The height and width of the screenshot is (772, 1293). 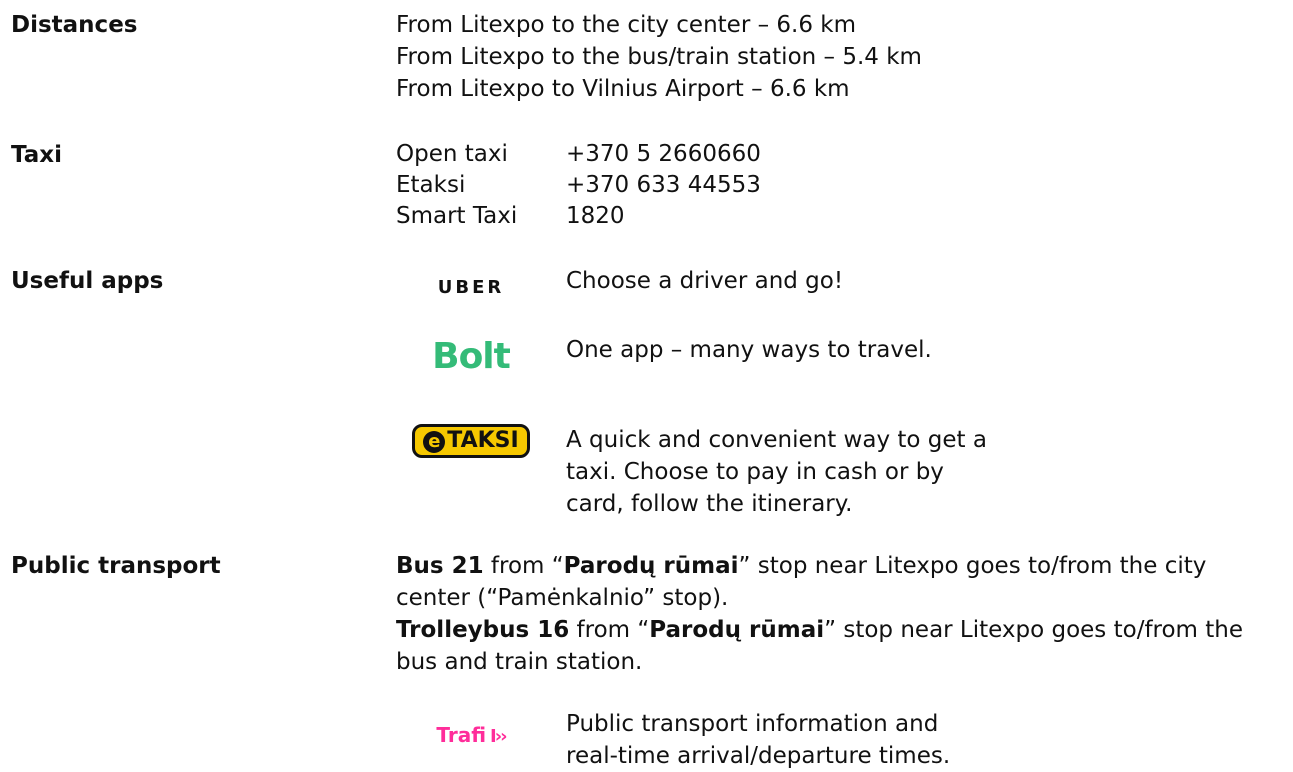 I want to click on bus-route: Bus 21, so click(x=440, y=566).